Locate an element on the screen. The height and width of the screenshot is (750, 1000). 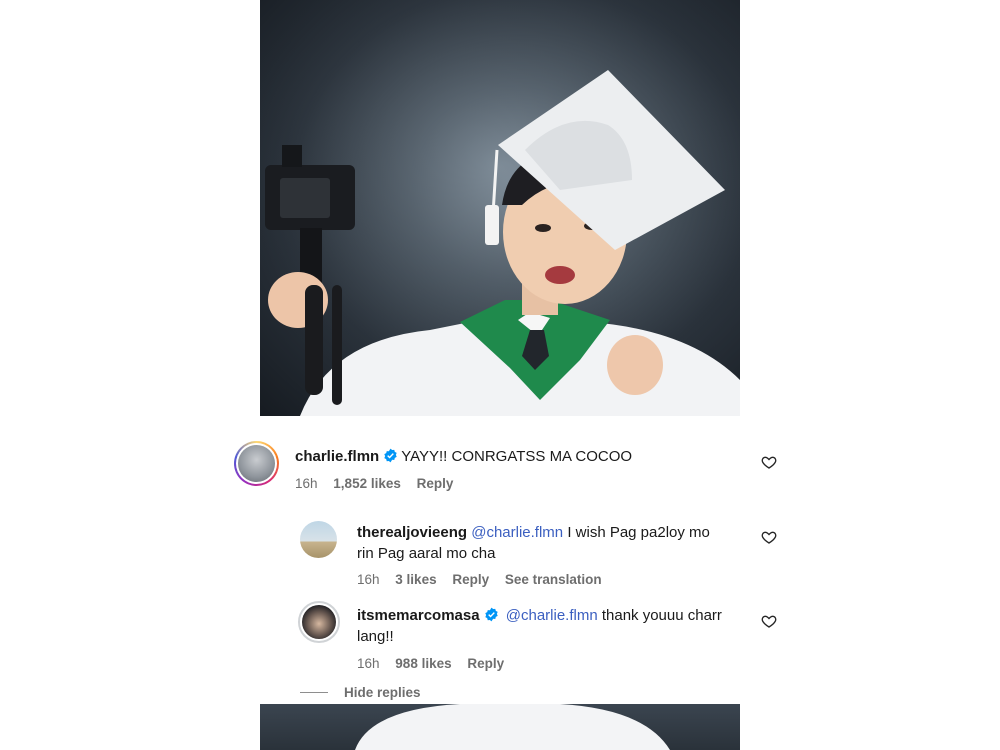
comment-likes: 1,852 likes is located at coordinates (367, 483).